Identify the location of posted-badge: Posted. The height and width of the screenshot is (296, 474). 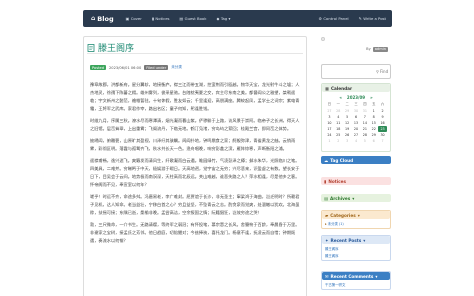
(98, 68).